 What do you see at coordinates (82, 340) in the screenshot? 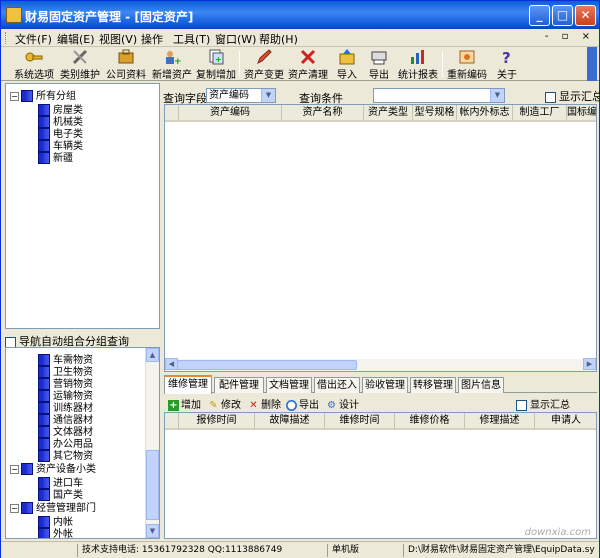
I see `nav-auto-query-checkbox: 导航自动组合分组查询` at bounding box center [82, 340].